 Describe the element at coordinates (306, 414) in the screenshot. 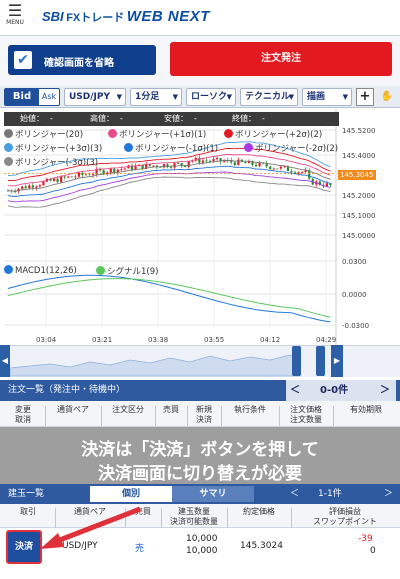

I see `column-header: 注文価格 注文数量` at that location.